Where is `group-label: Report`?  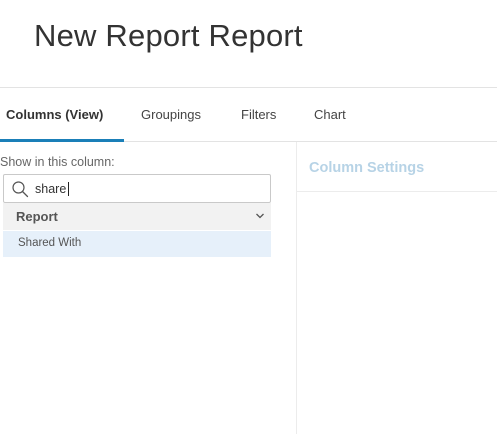 group-label: Report is located at coordinates (37, 216).